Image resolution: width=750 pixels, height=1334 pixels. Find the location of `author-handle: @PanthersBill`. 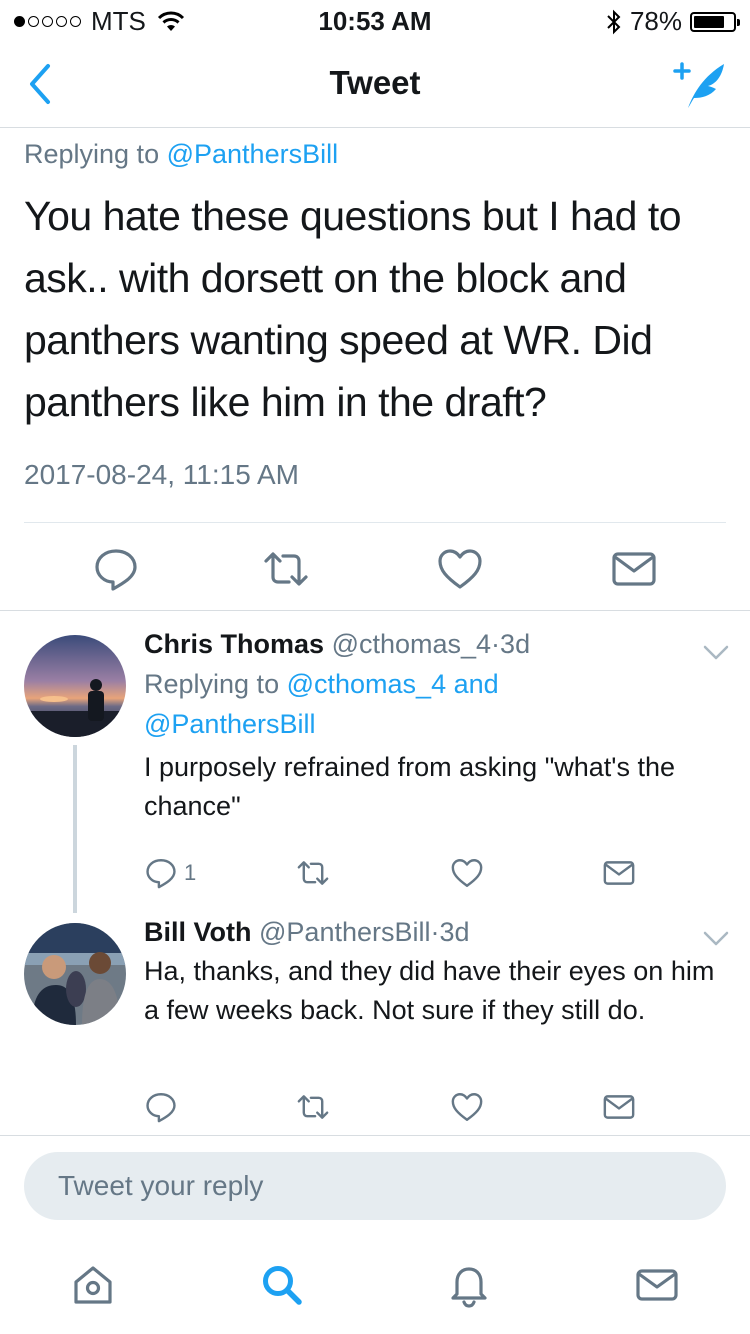

author-handle: @PanthersBill is located at coordinates (344, 932).